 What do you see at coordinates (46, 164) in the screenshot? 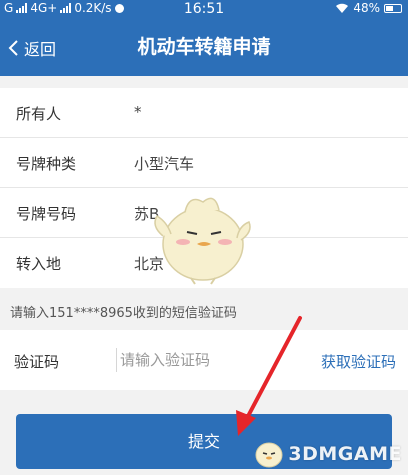
I see `plate-type-label: 号牌种类` at bounding box center [46, 164].